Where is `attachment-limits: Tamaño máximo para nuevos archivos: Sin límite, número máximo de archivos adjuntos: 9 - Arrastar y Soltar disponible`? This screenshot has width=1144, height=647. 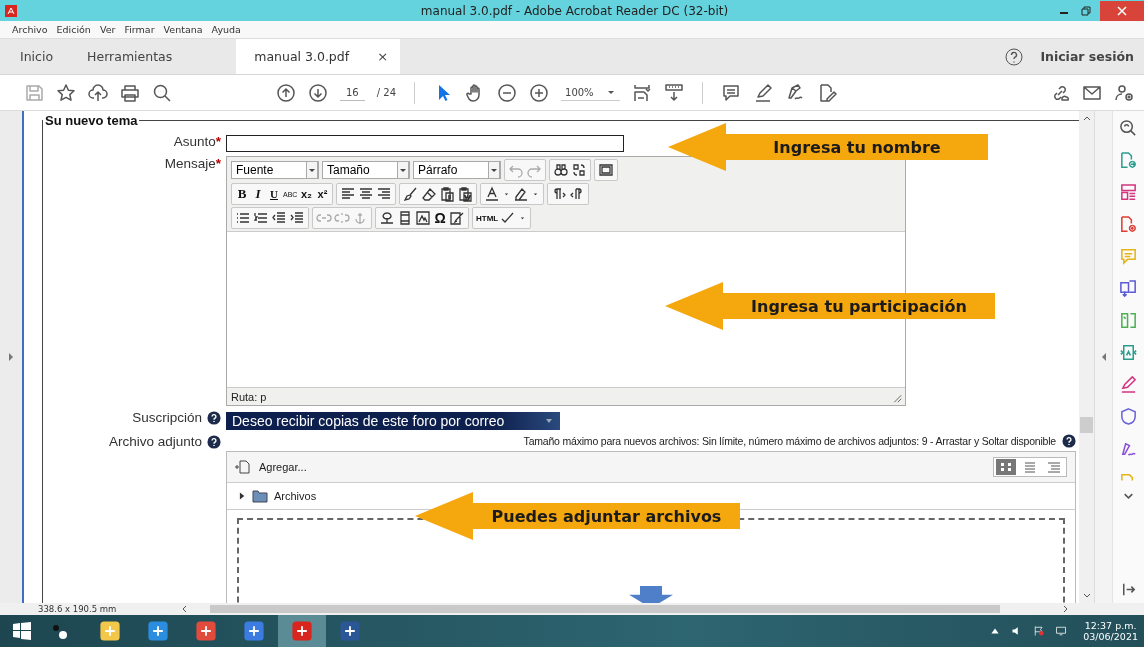 attachment-limits: Tamaño máximo para nuevos archivos: Sin límite, número máximo de archivos adjuntos: 9 - Arrastar y Soltar disponible is located at coordinates (789, 441).